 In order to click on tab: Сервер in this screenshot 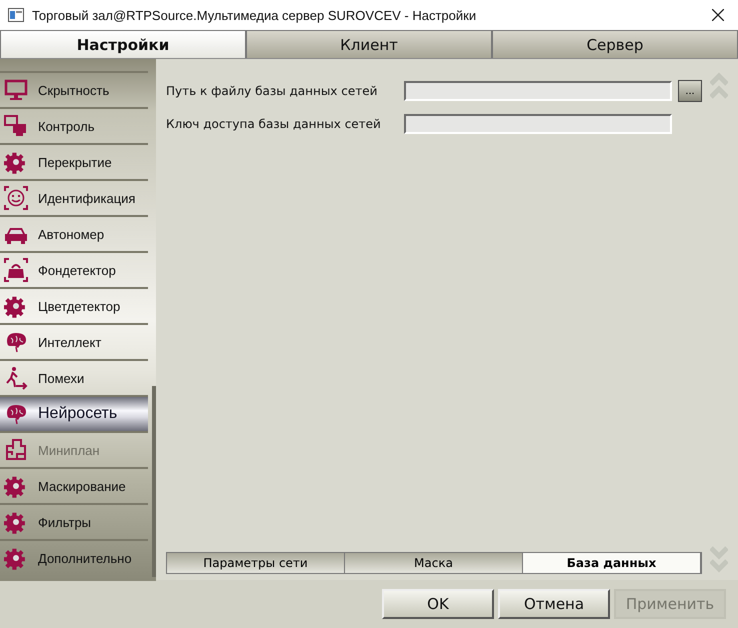, I will do `click(615, 44)`.